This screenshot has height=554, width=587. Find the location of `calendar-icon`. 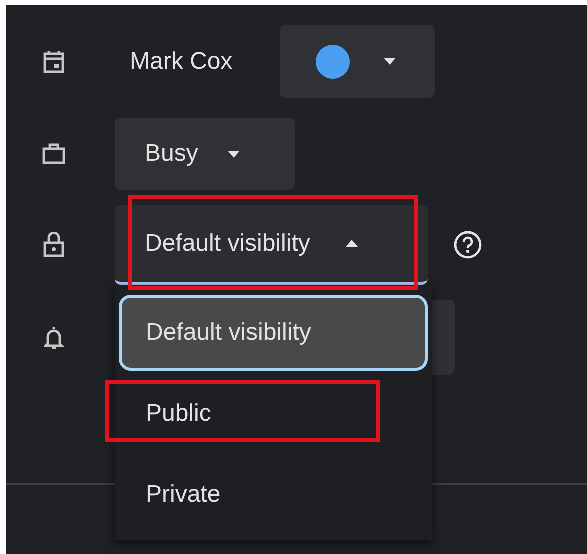

calendar-icon is located at coordinates (53, 62).